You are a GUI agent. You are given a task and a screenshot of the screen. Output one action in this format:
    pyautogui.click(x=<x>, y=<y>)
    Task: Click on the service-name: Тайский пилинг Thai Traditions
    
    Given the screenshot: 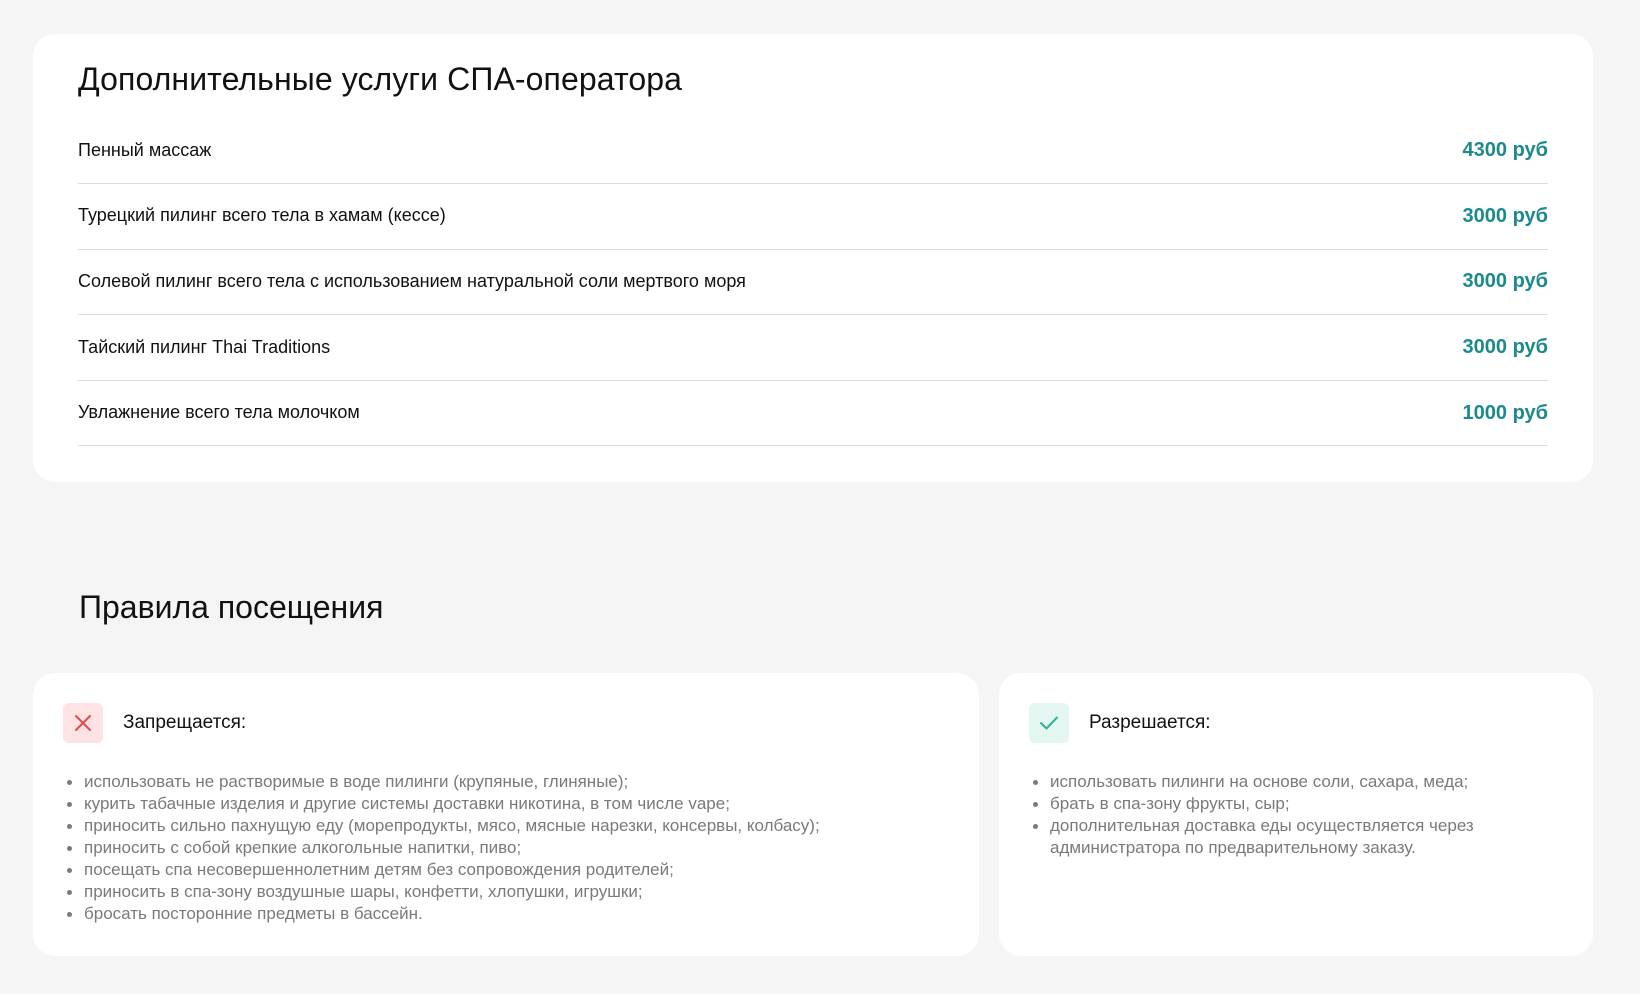 What is the action you would take?
    pyautogui.click(x=204, y=346)
    